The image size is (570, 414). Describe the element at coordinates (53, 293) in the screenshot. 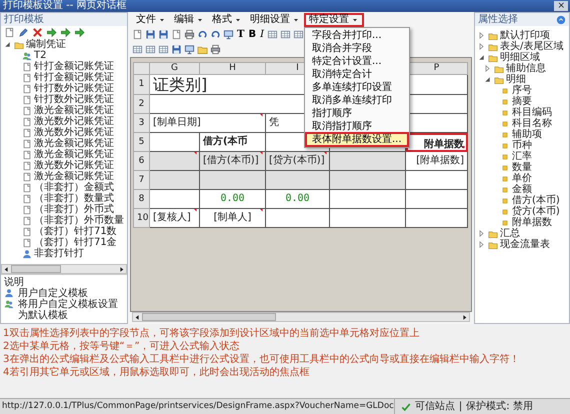

I see `help-link: 用户自定义模板` at that location.